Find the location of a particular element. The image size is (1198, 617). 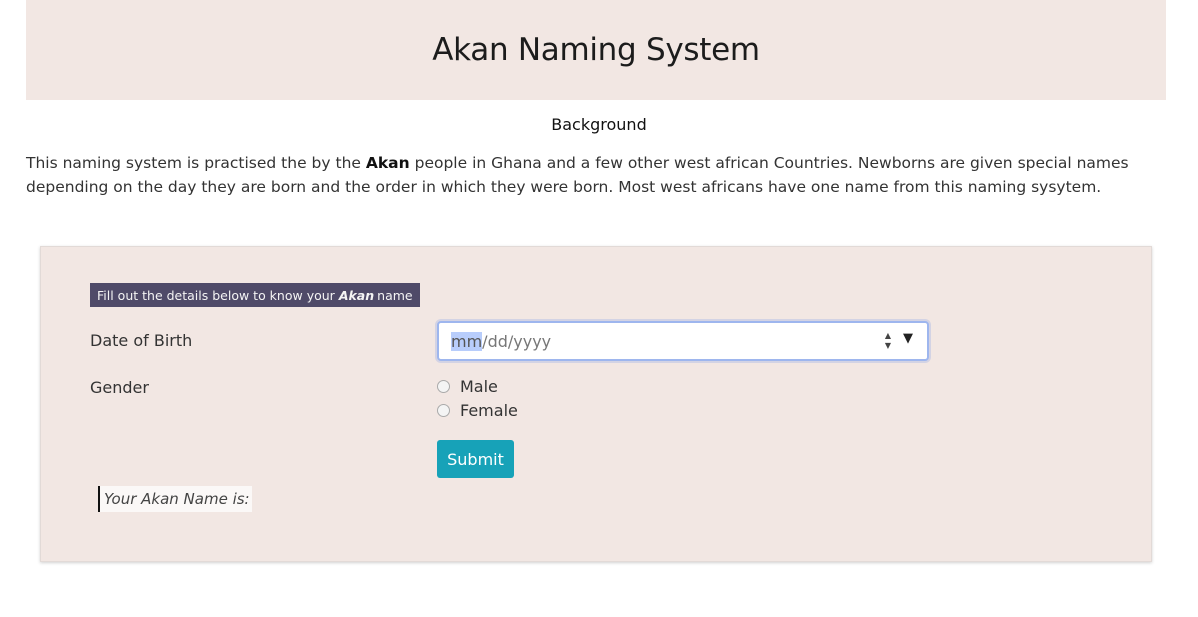

male-label: Male is located at coordinates (479, 386).